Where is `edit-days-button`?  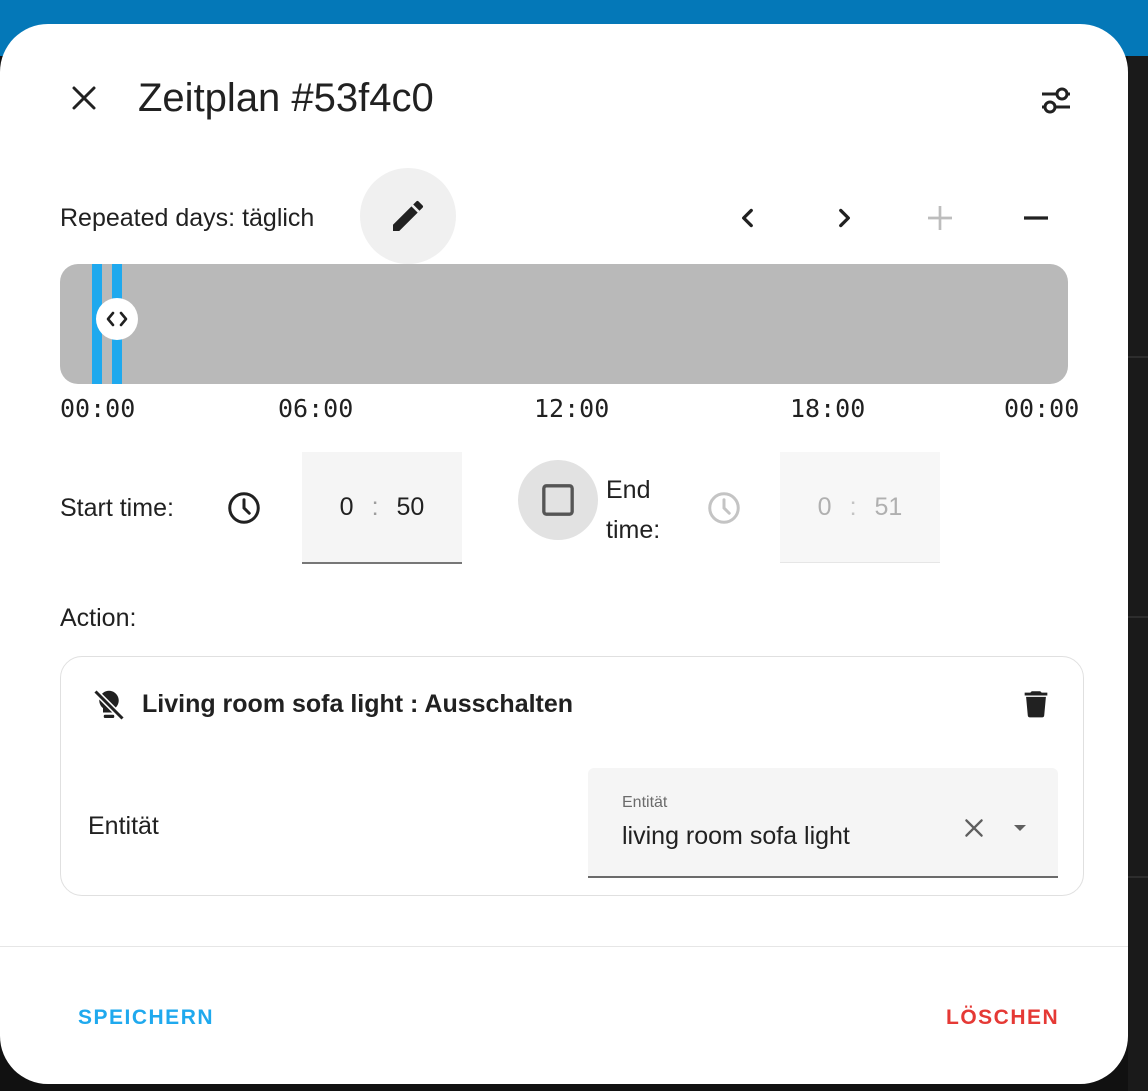
edit-days-button is located at coordinates (408, 216).